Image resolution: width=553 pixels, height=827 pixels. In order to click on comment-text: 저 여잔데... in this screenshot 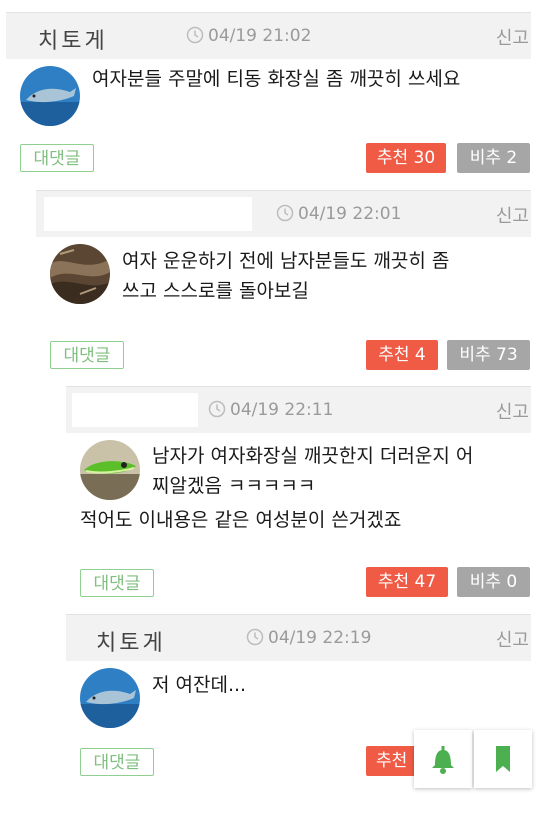, I will do `click(199, 685)`.